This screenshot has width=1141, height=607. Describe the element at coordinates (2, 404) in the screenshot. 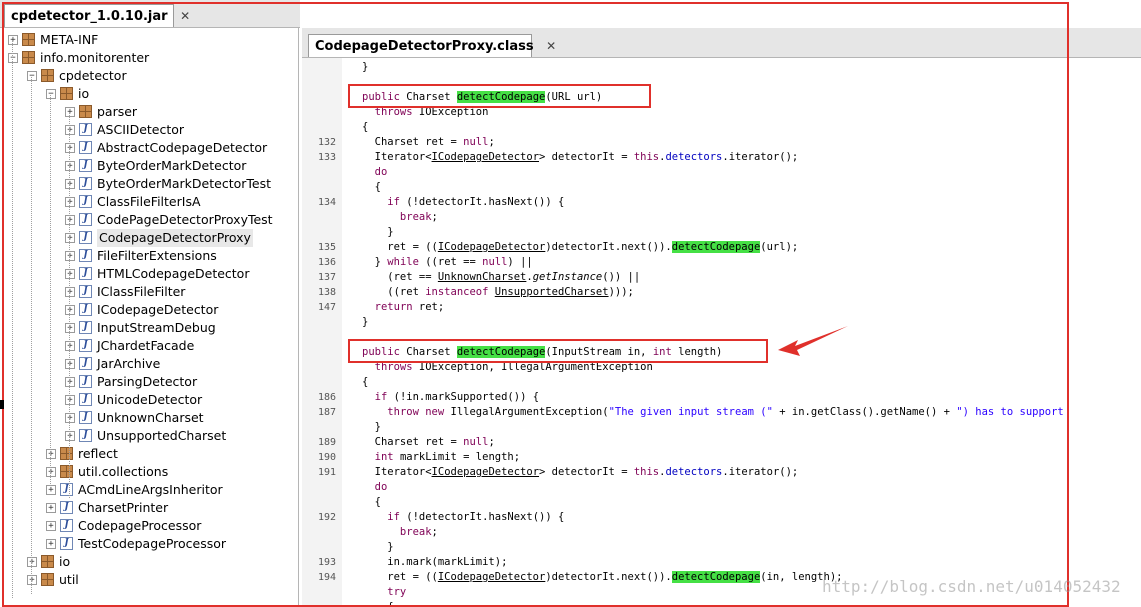

I see `left-edge-marker` at that location.